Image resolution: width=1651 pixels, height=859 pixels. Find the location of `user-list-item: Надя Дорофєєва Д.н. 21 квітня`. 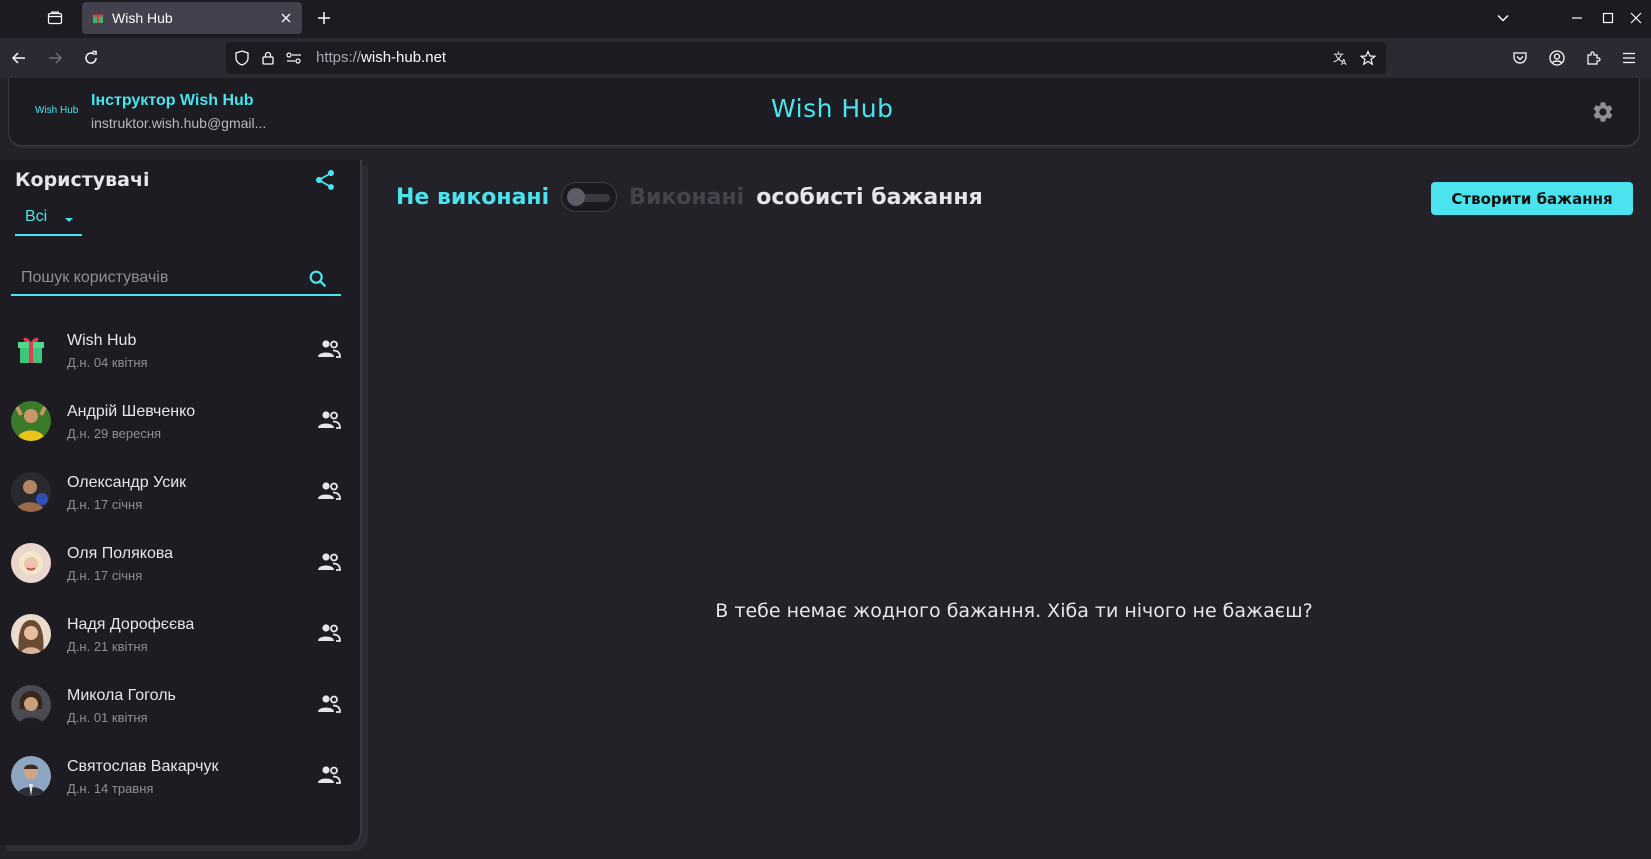

user-list-item: Надя Дорофєєва Д.н. 21 квітня is located at coordinates (180, 633).